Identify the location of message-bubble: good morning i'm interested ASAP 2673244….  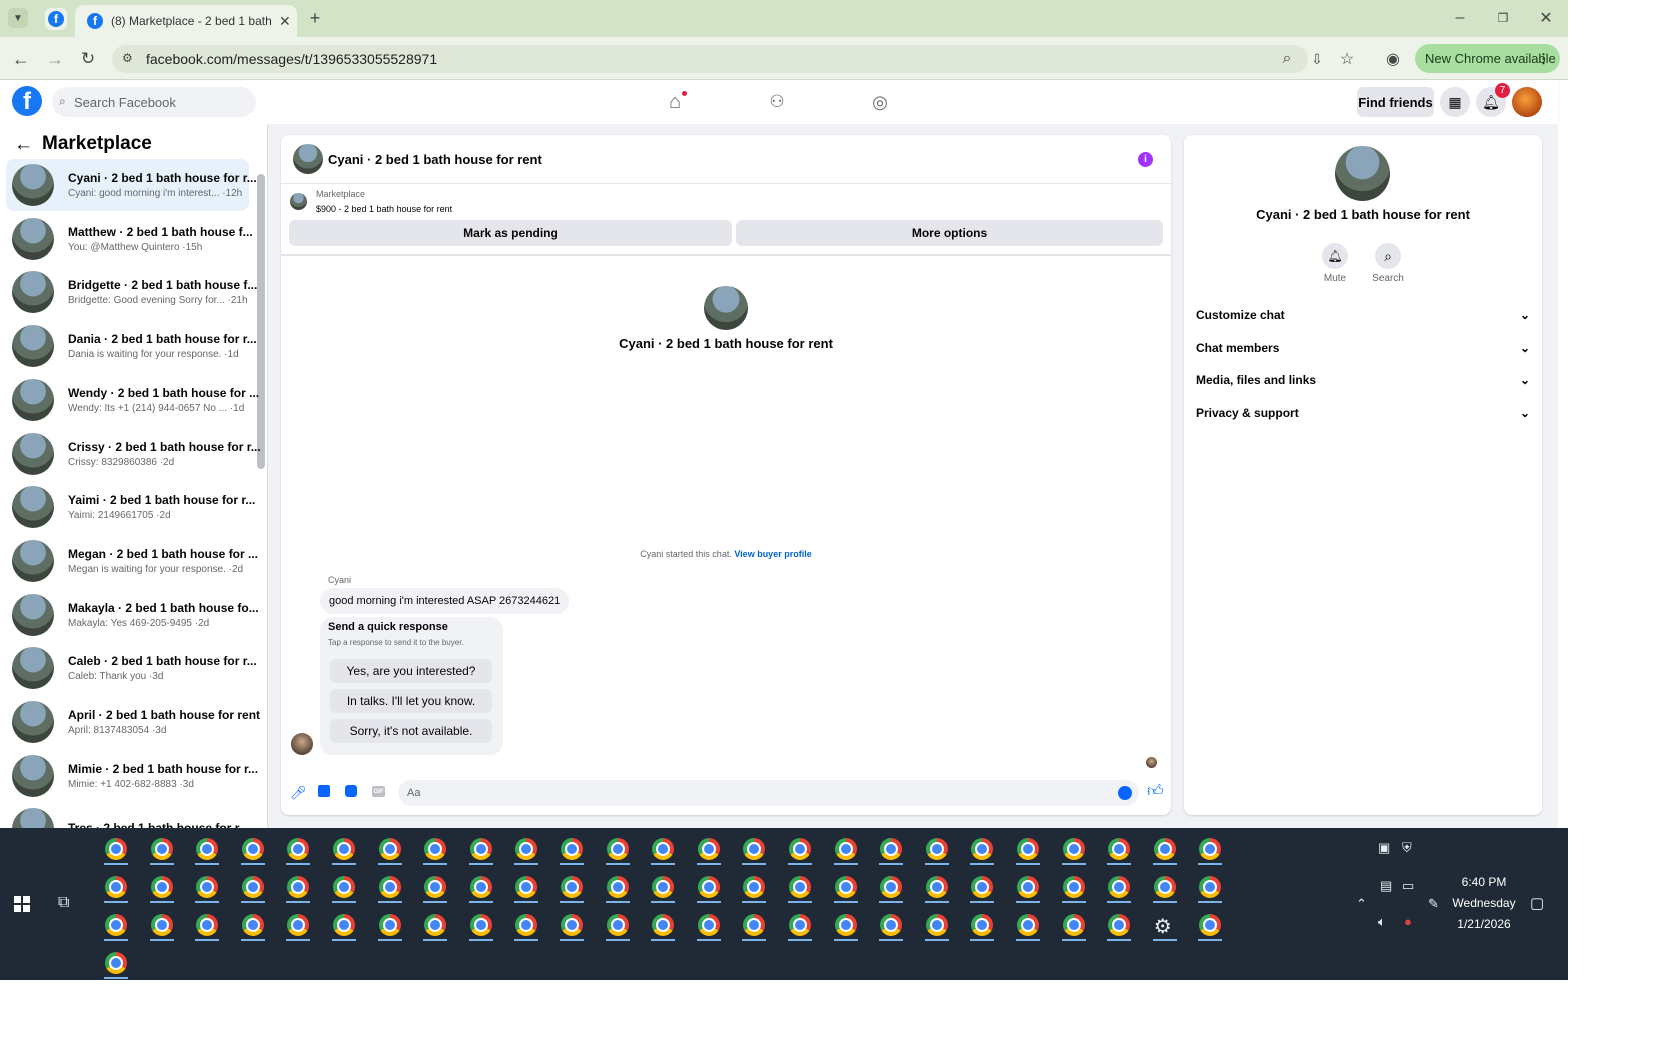
(445, 601).